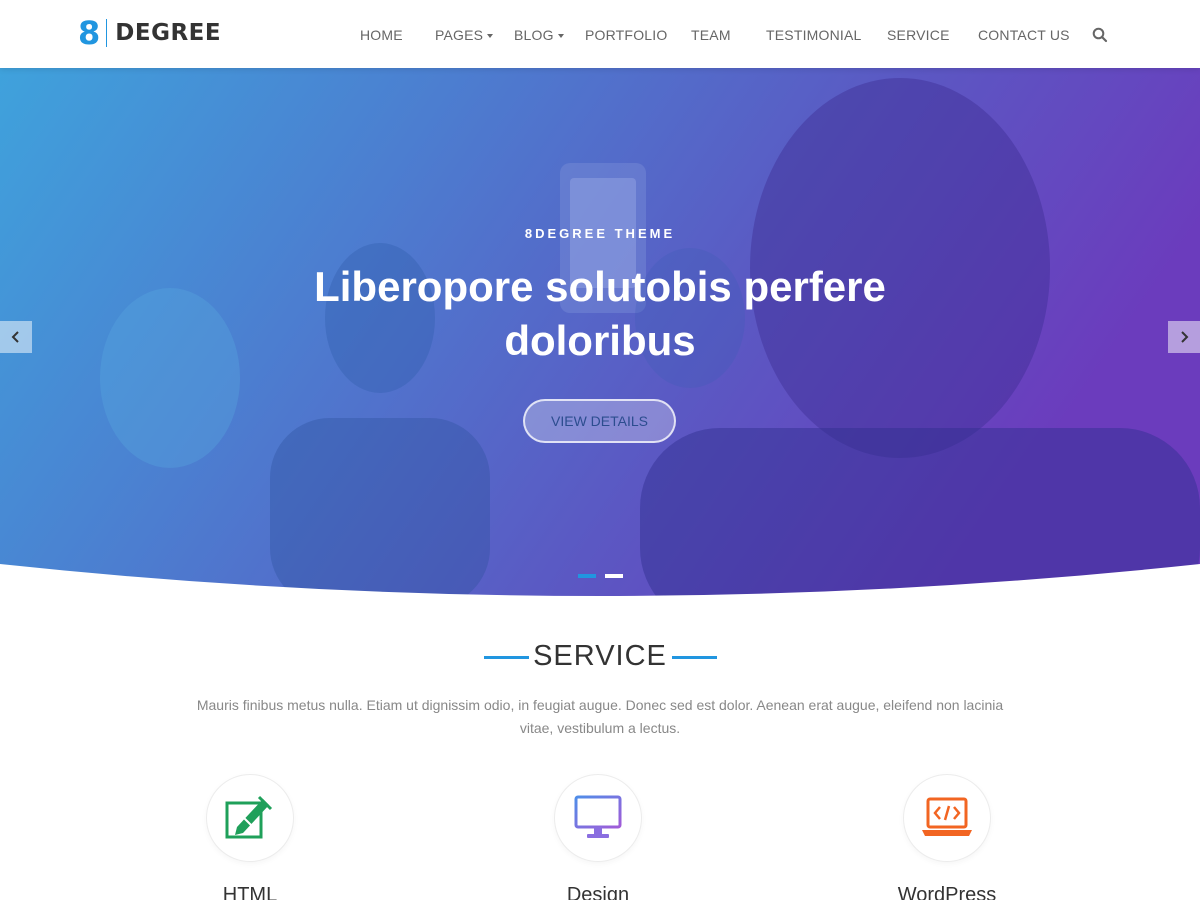 This screenshot has width=1200, height=900. I want to click on service-card-design: Design, so click(598, 837).